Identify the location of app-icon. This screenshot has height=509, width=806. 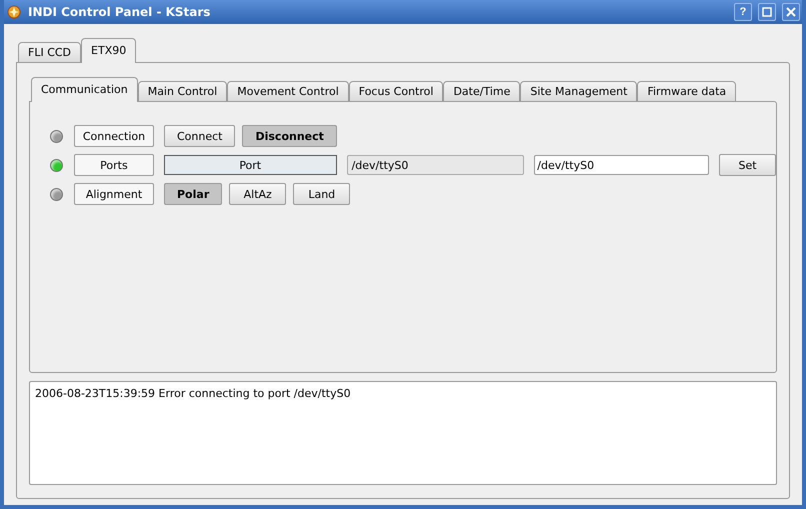
(14, 12).